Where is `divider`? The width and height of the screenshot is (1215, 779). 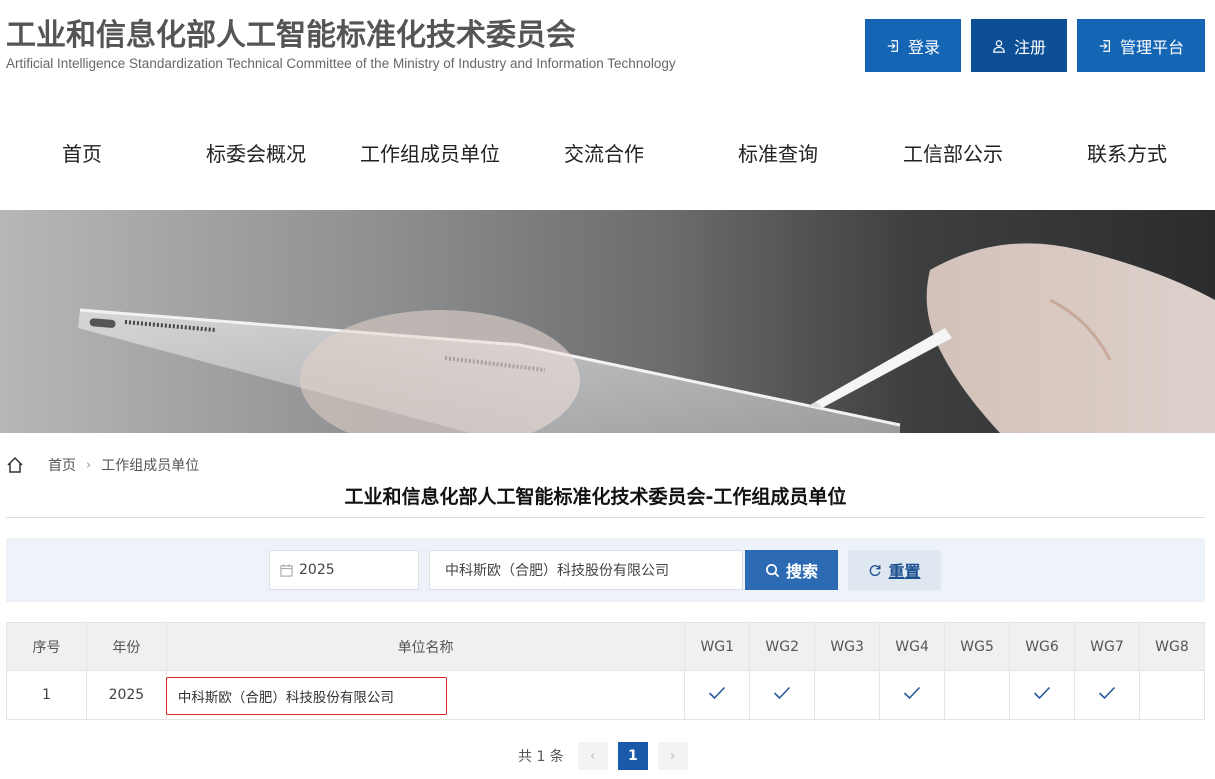
divider is located at coordinates (605, 517).